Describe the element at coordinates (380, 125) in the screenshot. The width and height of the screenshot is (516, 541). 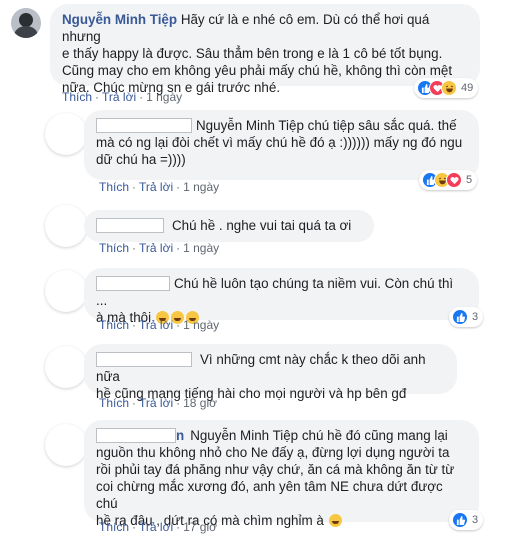
I see `comment-text: chú tiệp sâu sắc quá. thế` at that location.